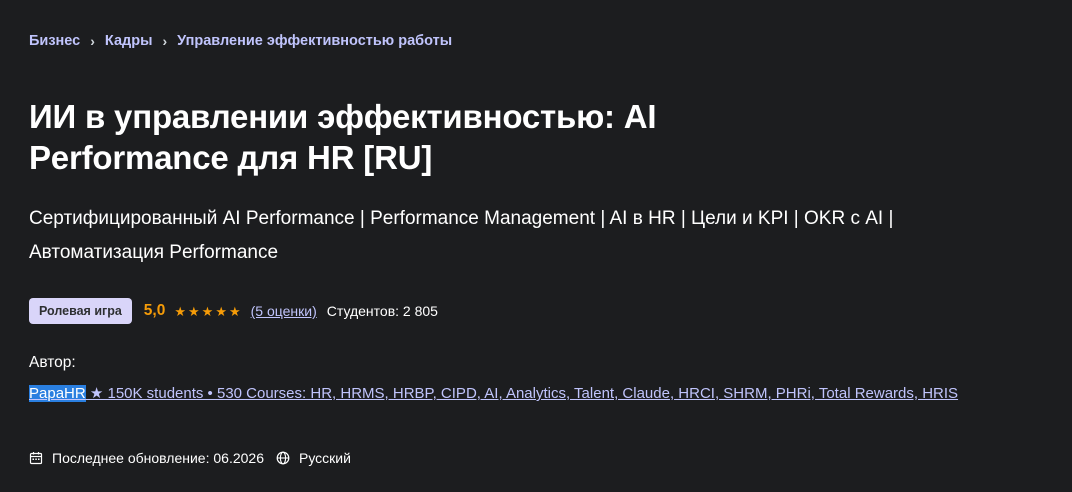 Image resolution: width=1072 pixels, height=492 pixels. I want to click on author-label: Автор:, so click(52, 362).